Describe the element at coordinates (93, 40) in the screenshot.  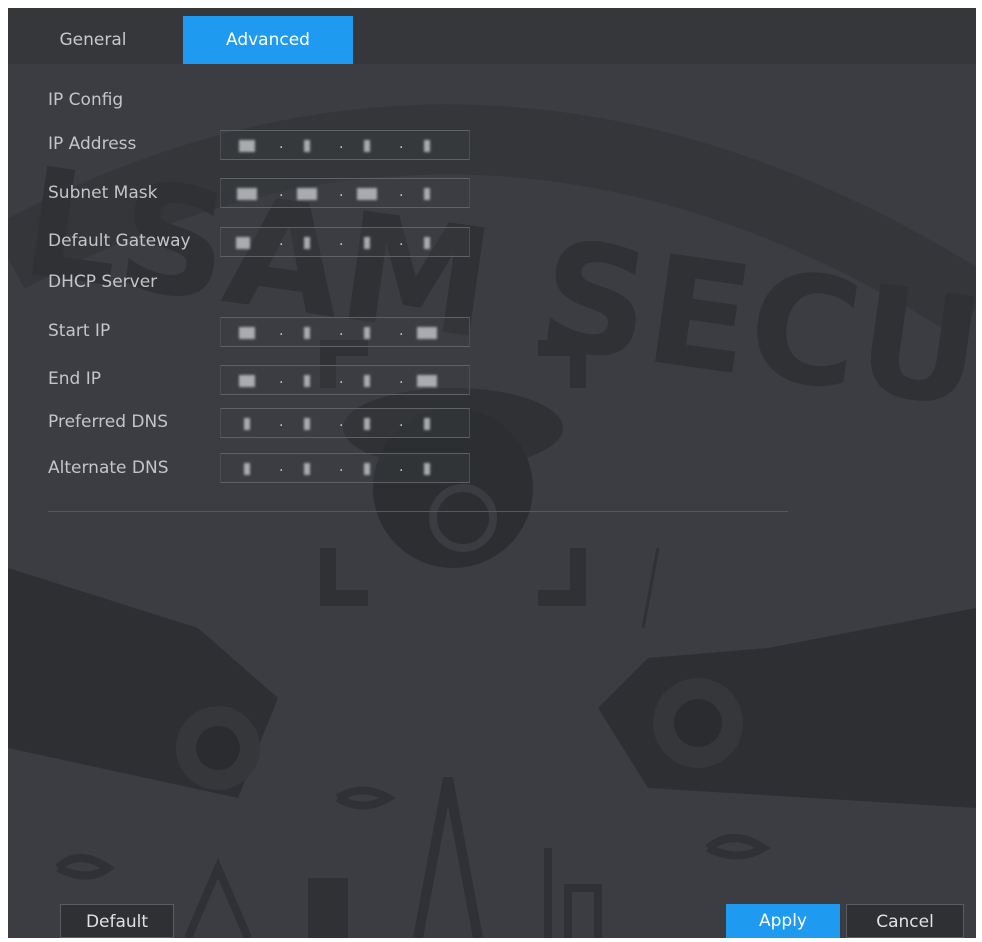
I see `tab-general: General` at that location.